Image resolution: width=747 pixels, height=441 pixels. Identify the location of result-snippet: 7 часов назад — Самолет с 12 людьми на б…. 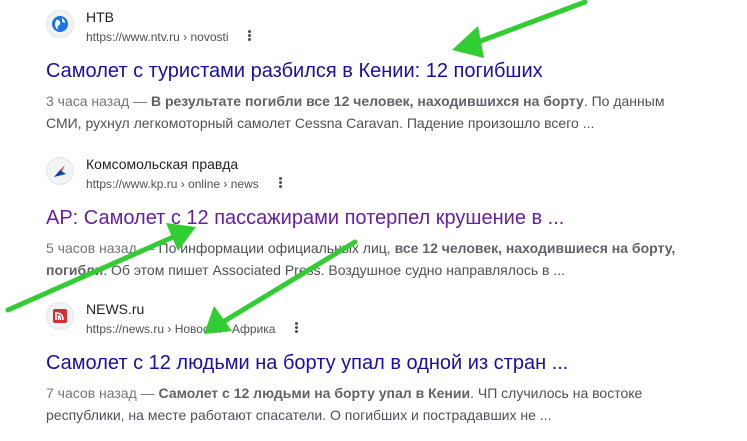
(366, 404).